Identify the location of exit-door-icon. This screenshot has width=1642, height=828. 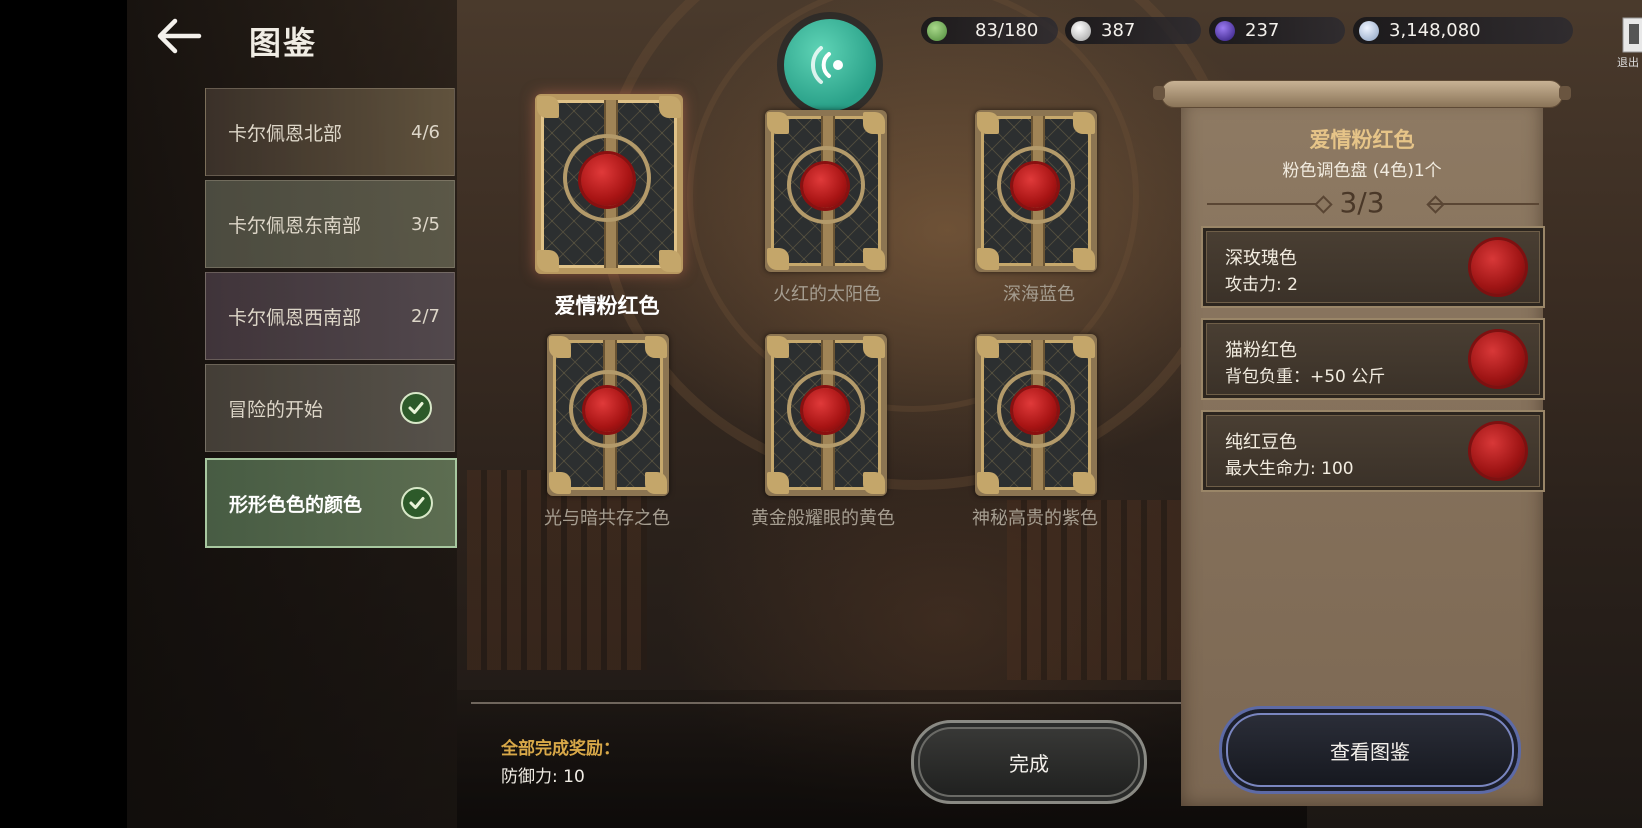
(1632, 35).